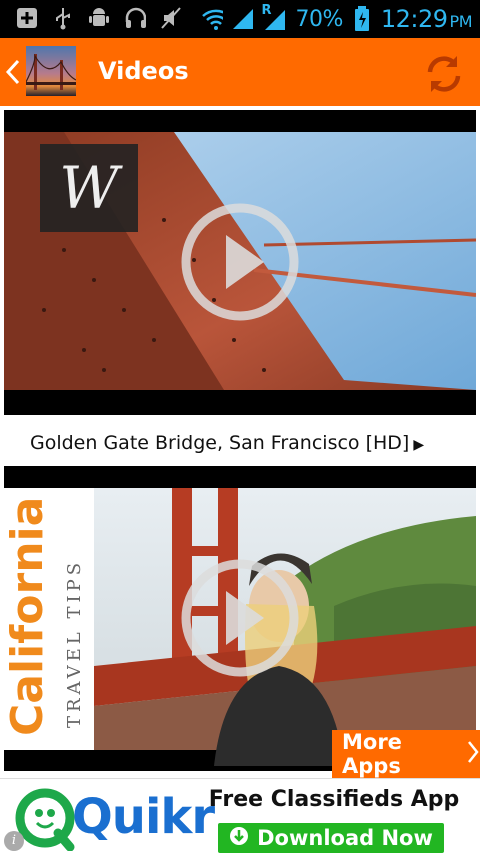 This screenshot has width=480, height=854. I want to click on status-bar: R 70% 12:29 PM, so click(240, 19).